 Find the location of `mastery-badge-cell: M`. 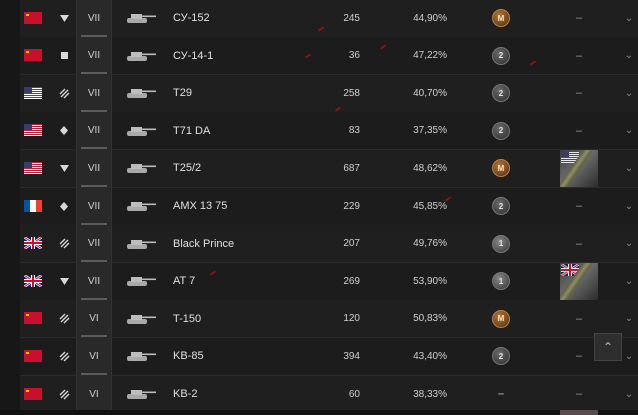

mastery-badge-cell: M is located at coordinates (501, 18).